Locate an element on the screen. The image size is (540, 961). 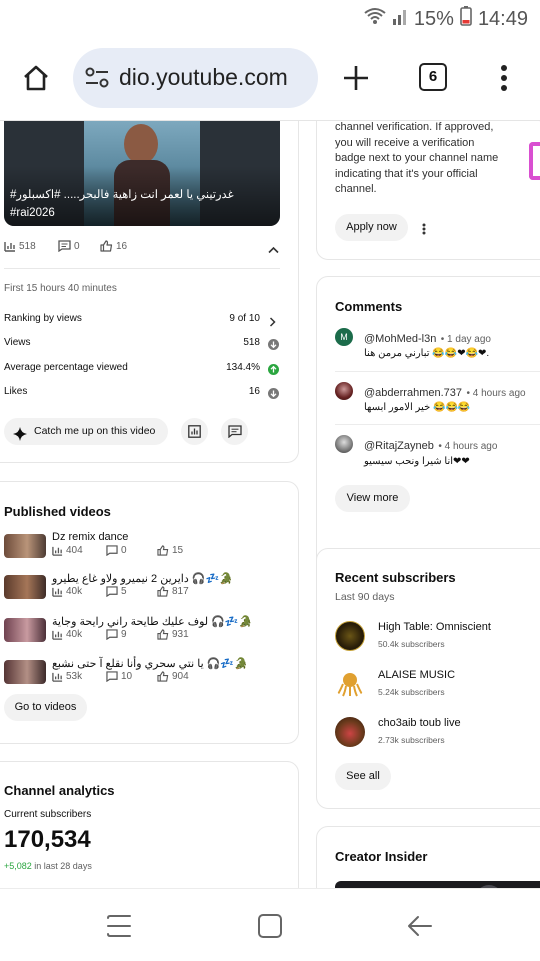
catch-me-up-button: Catch me up on this video is located at coordinates (86, 431).